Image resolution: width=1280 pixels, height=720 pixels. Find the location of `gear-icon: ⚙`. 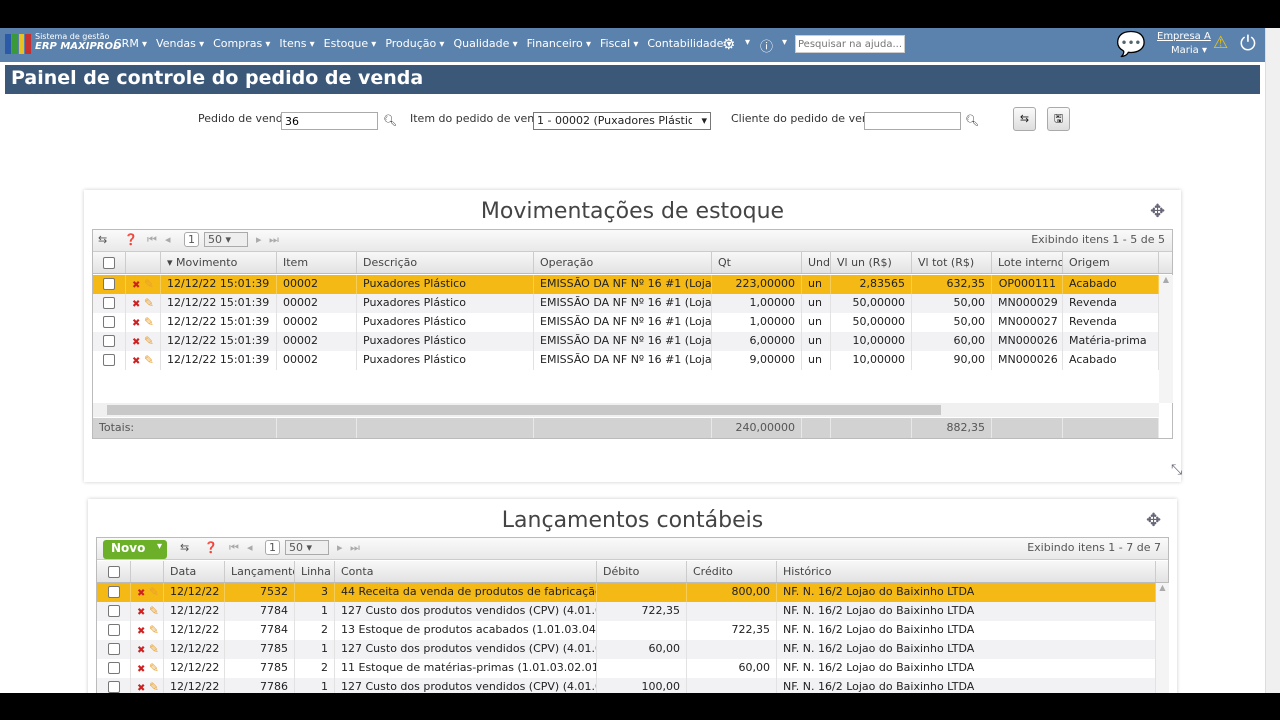

gear-icon: ⚙ is located at coordinates (728, 44).